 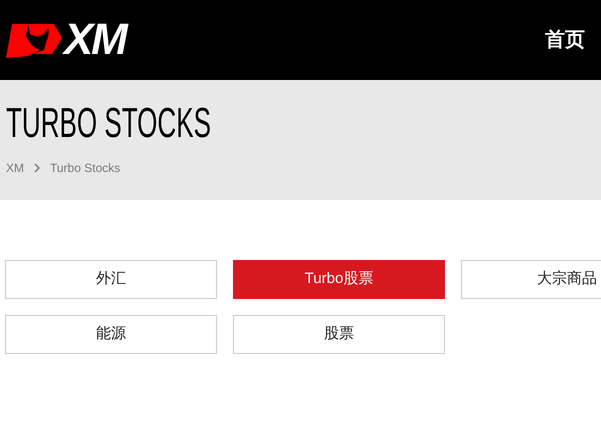 I want to click on category-tab: 股票, so click(x=339, y=334).